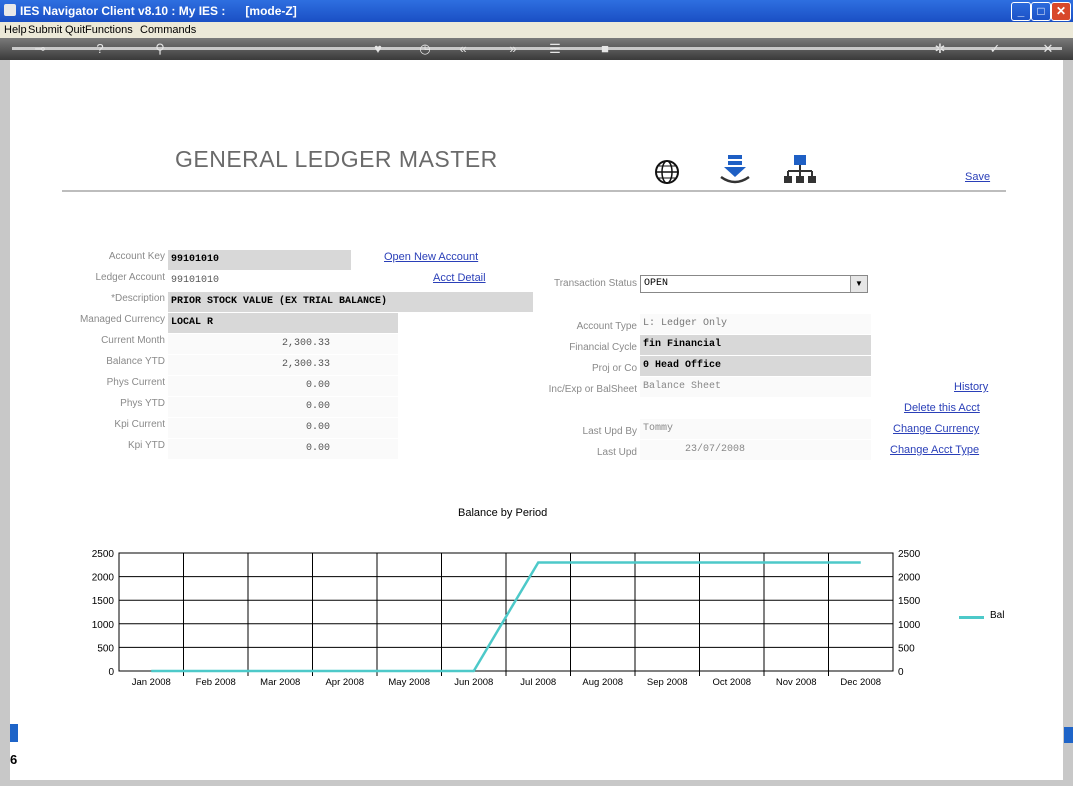  Describe the element at coordinates (111, 672) in the screenshot. I see `y-tick-label-left: 0` at that location.